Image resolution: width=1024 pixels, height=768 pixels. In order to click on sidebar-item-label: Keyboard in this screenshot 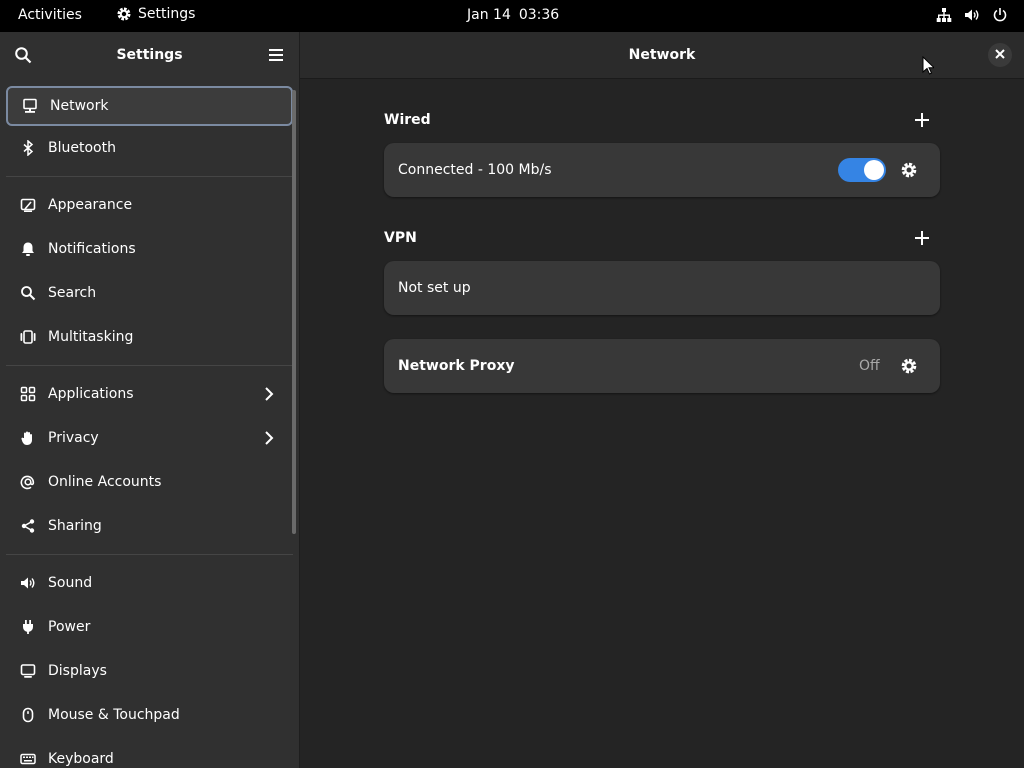, I will do `click(81, 759)`.